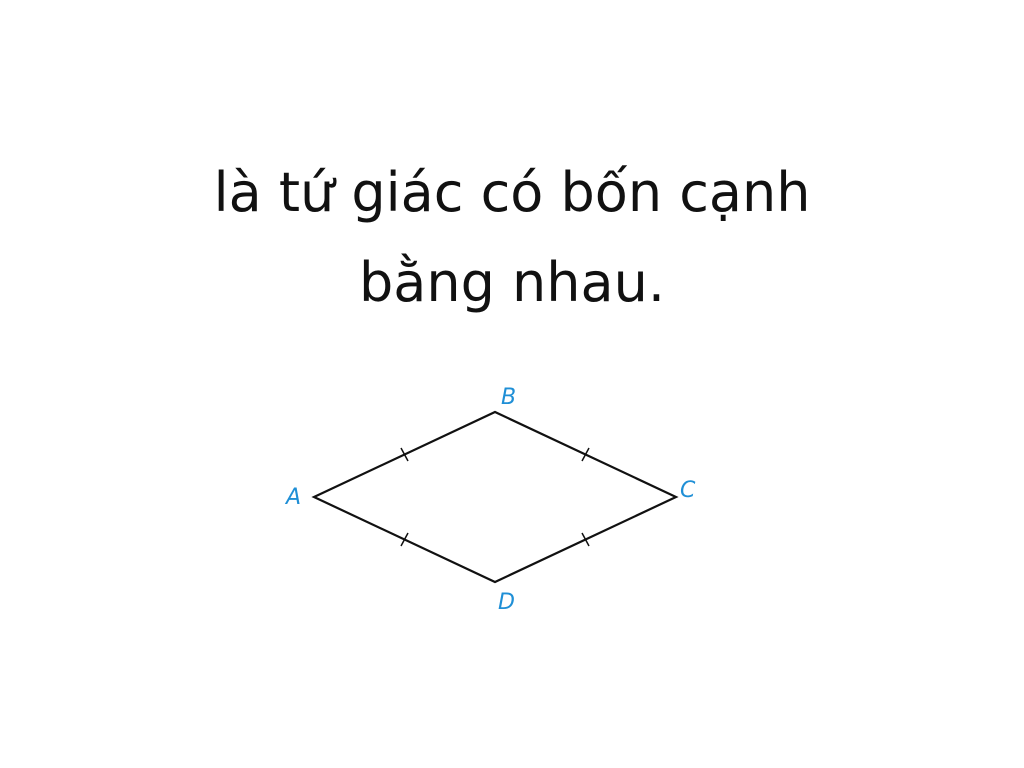  What do you see at coordinates (688, 490) in the screenshot?
I see `vertex-label-c: C` at bounding box center [688, 490].